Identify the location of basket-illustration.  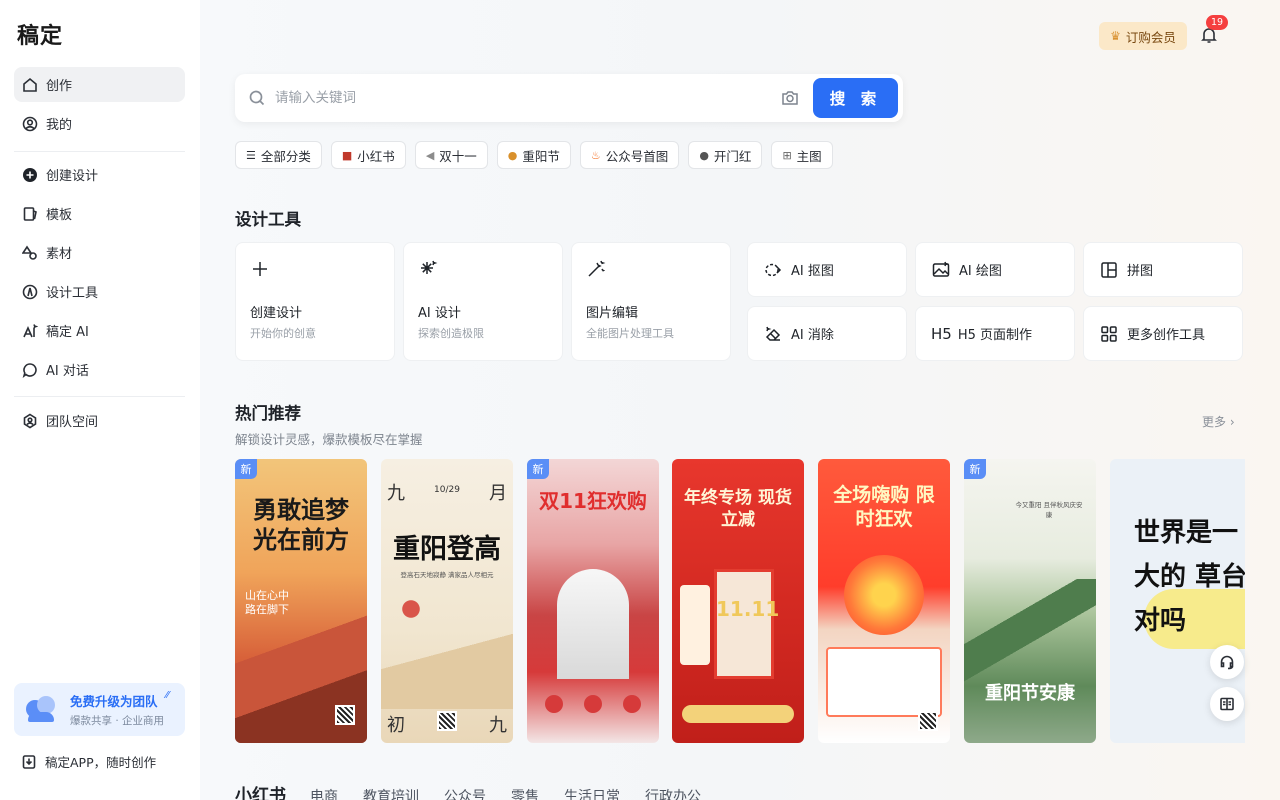
(884, 595).